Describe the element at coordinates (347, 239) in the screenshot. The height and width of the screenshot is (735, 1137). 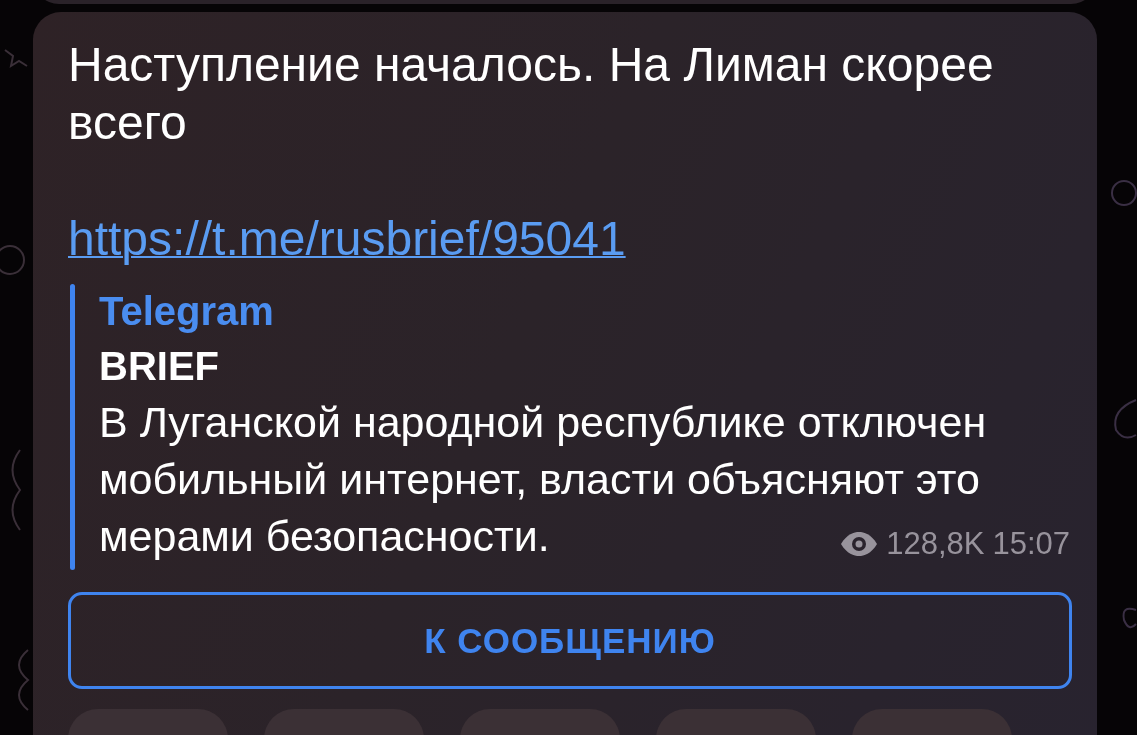
I see `message-link: https://t.me/rusbrief/95041` at that location.